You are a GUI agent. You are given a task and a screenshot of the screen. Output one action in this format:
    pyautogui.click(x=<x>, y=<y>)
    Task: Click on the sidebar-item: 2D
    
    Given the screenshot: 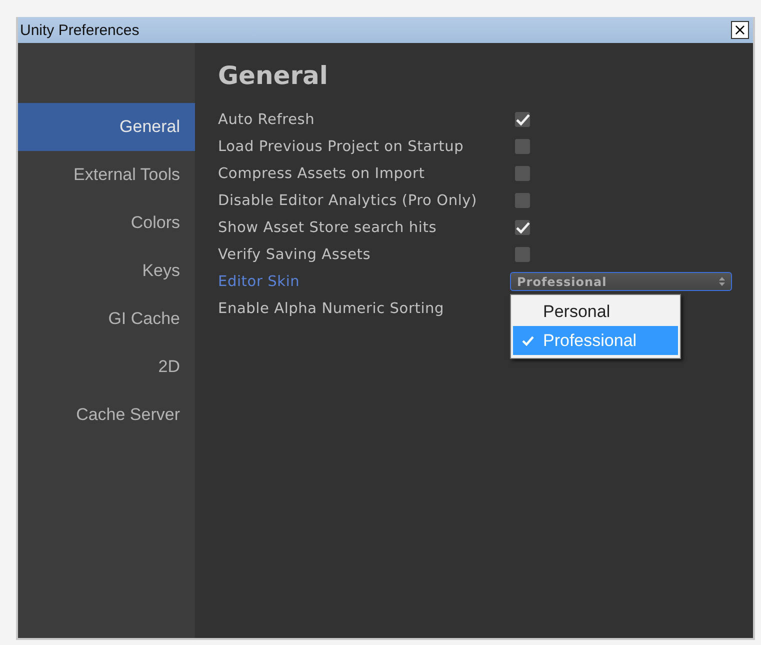 What is the action you would take?
    pyautogui.click(x=106, y=367)
    